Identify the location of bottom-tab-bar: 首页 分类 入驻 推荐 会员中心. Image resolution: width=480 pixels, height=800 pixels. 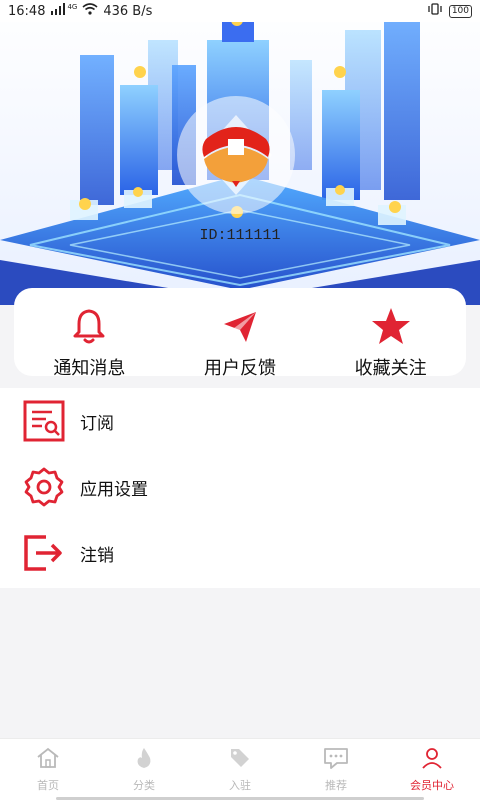
(240, 769).